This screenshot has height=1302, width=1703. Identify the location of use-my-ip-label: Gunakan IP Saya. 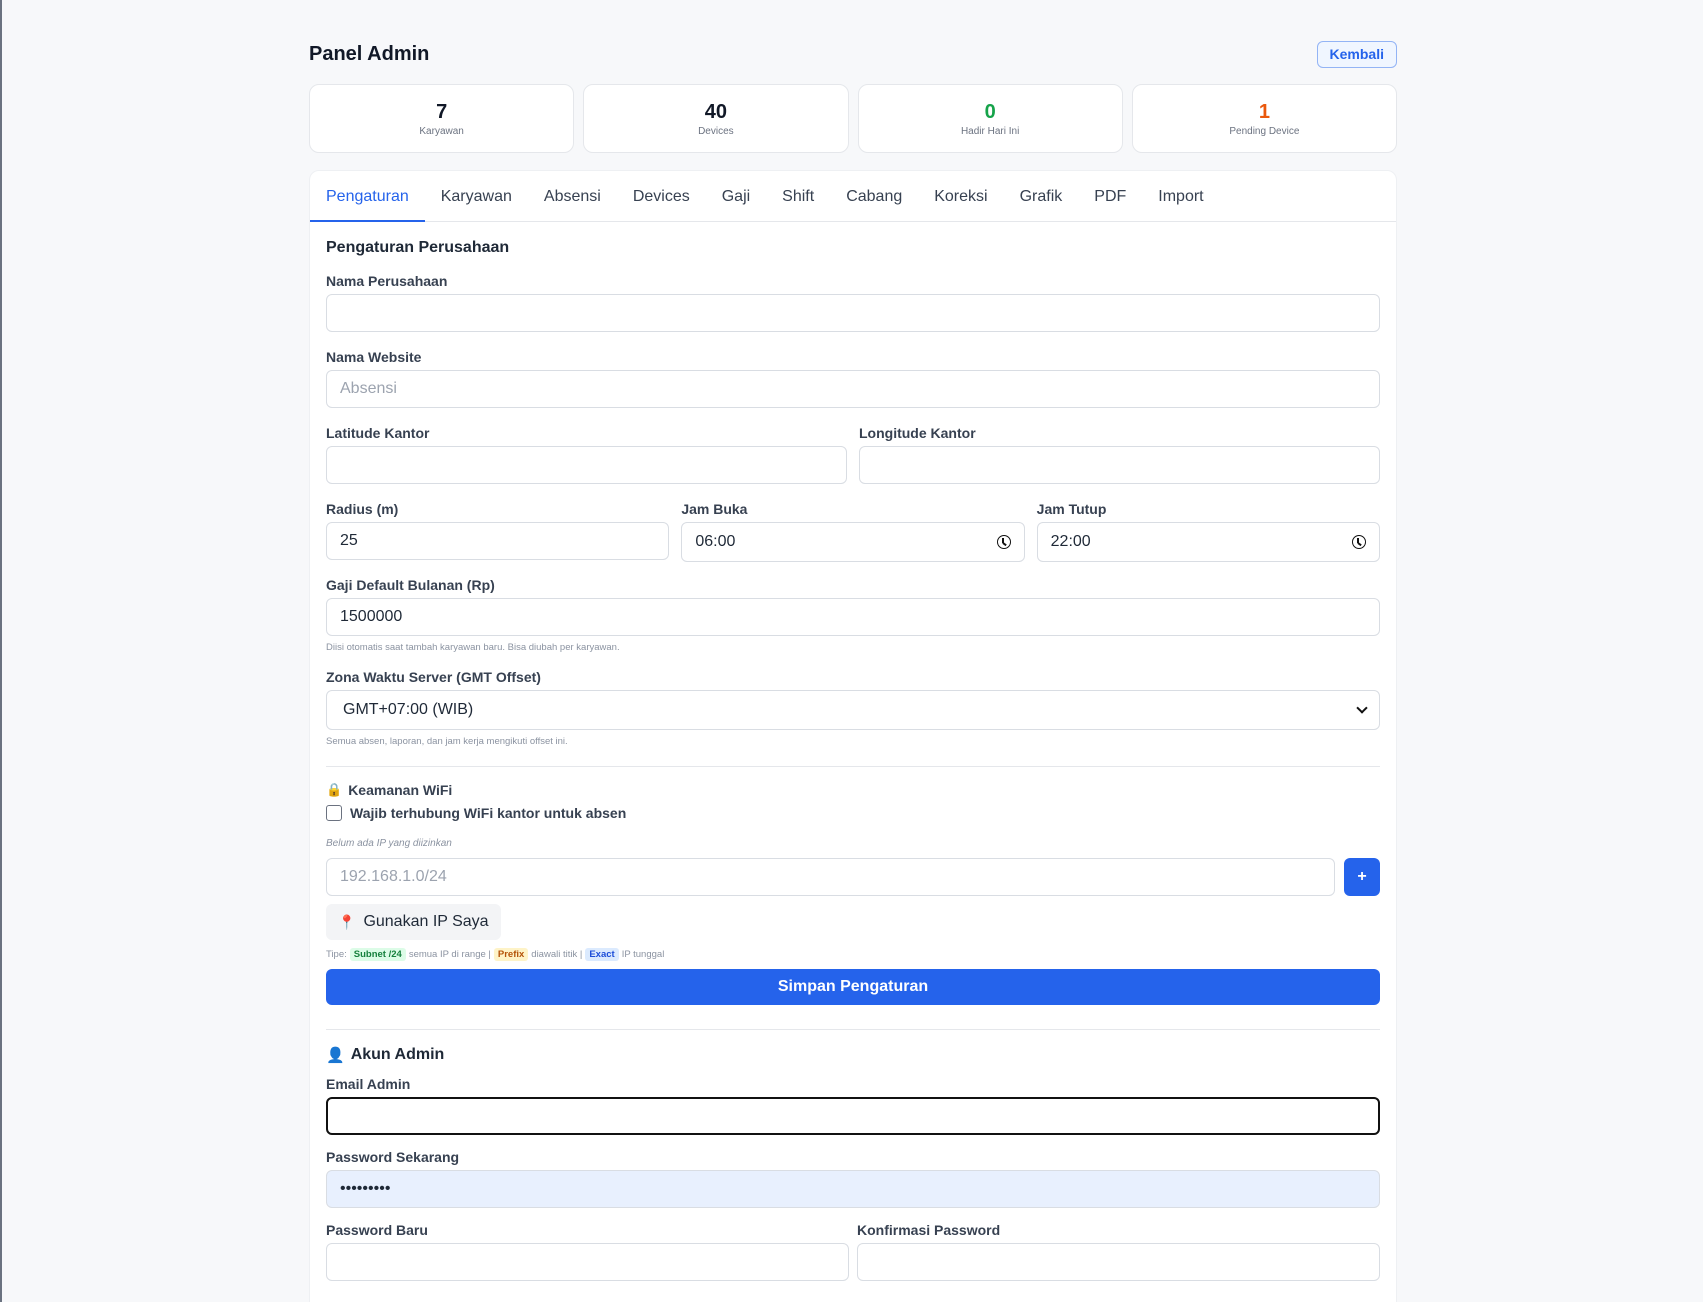
(426, 921).